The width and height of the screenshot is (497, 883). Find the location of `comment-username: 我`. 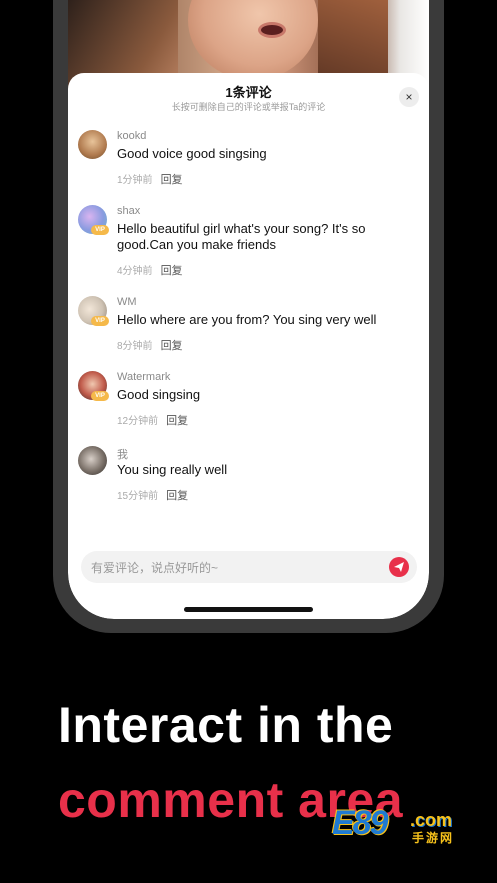

comment-username: 我 is located at coordinates (122, 454).